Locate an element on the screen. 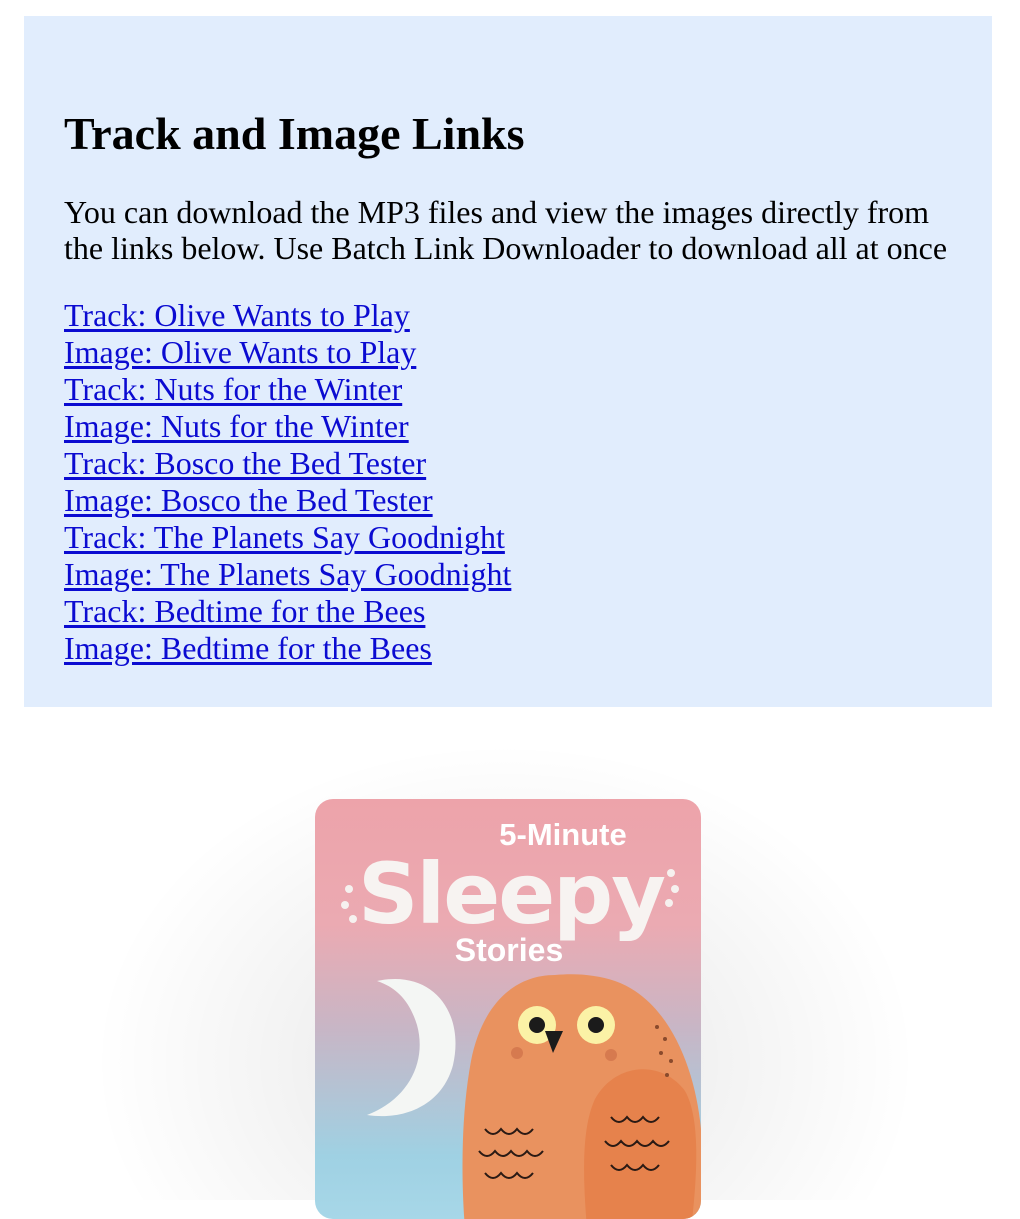  page-title: Track and Image Links is located at coordinates (294, 133).